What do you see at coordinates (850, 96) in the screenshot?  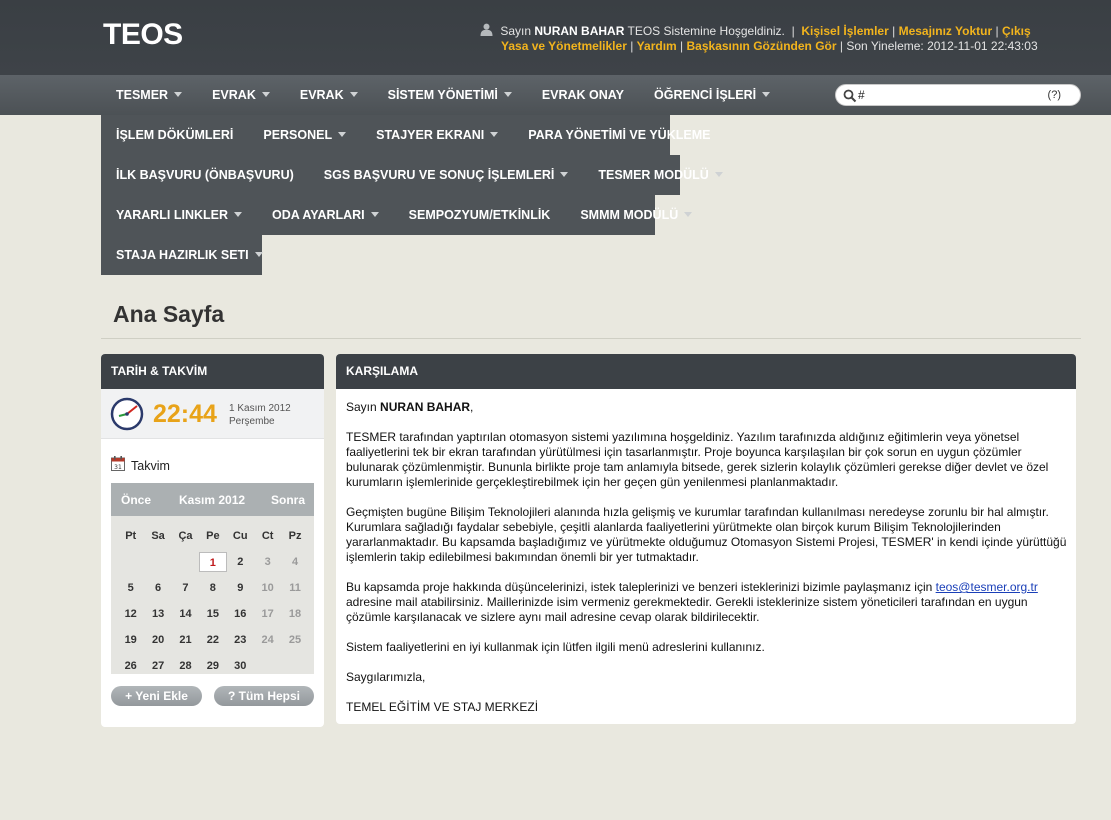 I see `search-icon` at bounding box center [850, 96].